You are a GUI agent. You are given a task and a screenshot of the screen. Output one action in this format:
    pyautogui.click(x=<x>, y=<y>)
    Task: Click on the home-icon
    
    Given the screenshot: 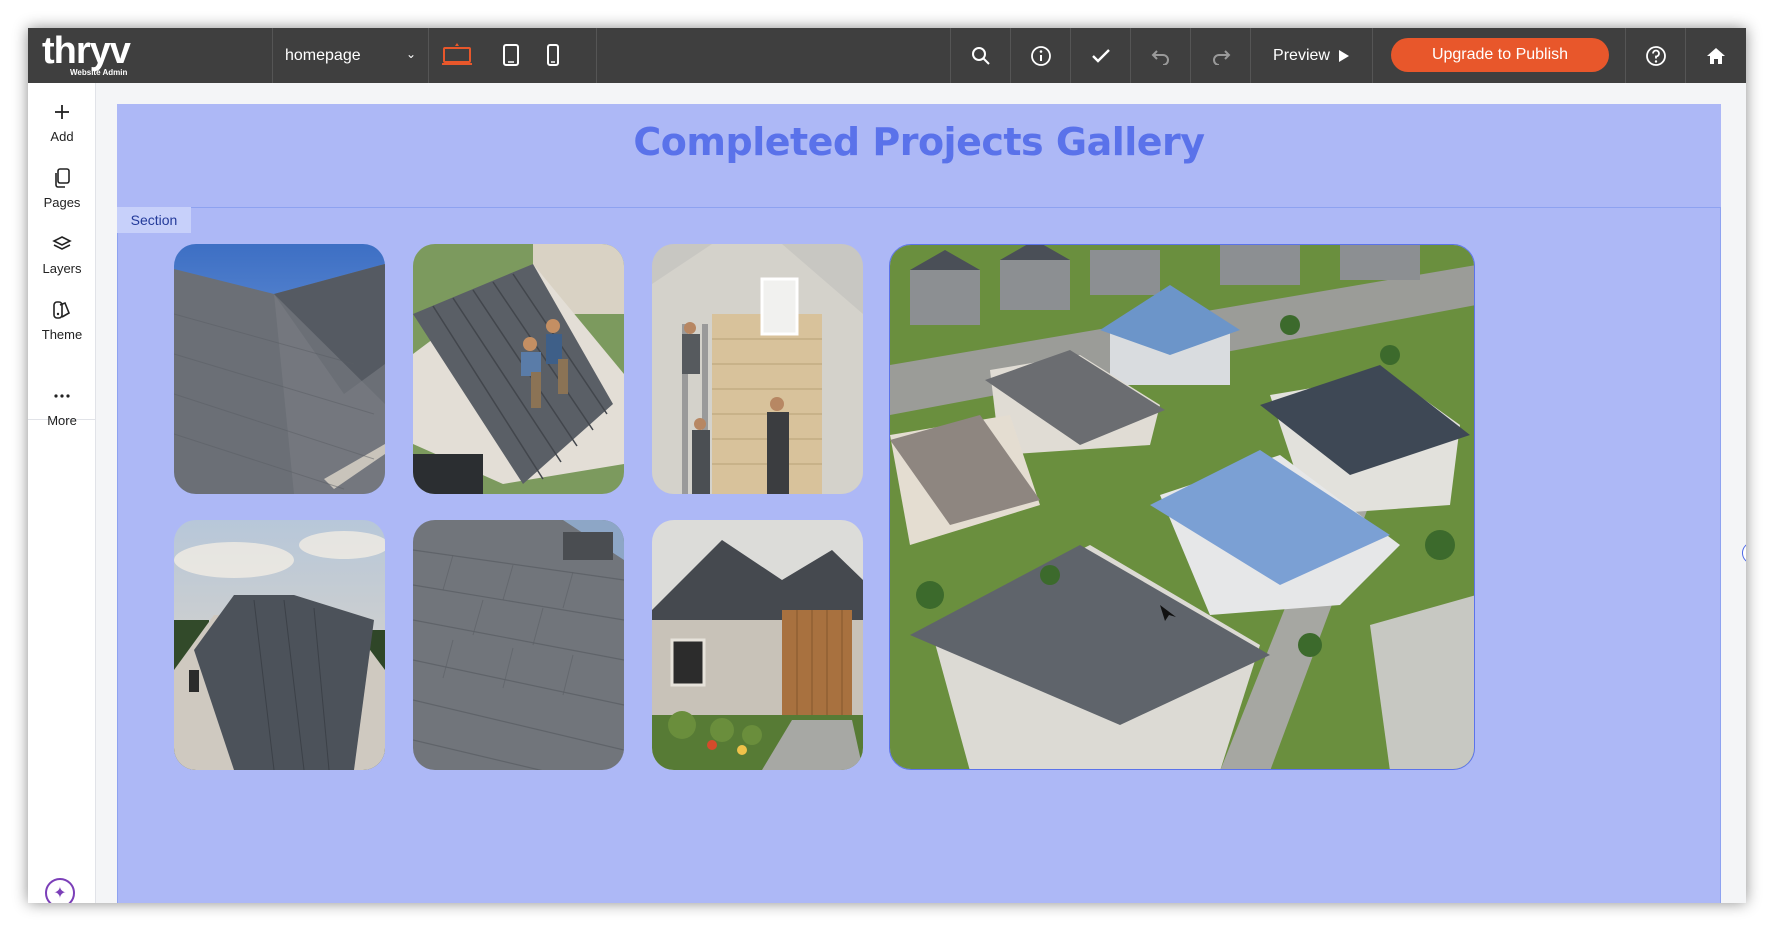 What is the action you would take?
    pyautogui.click(x=1716, y=55)
    